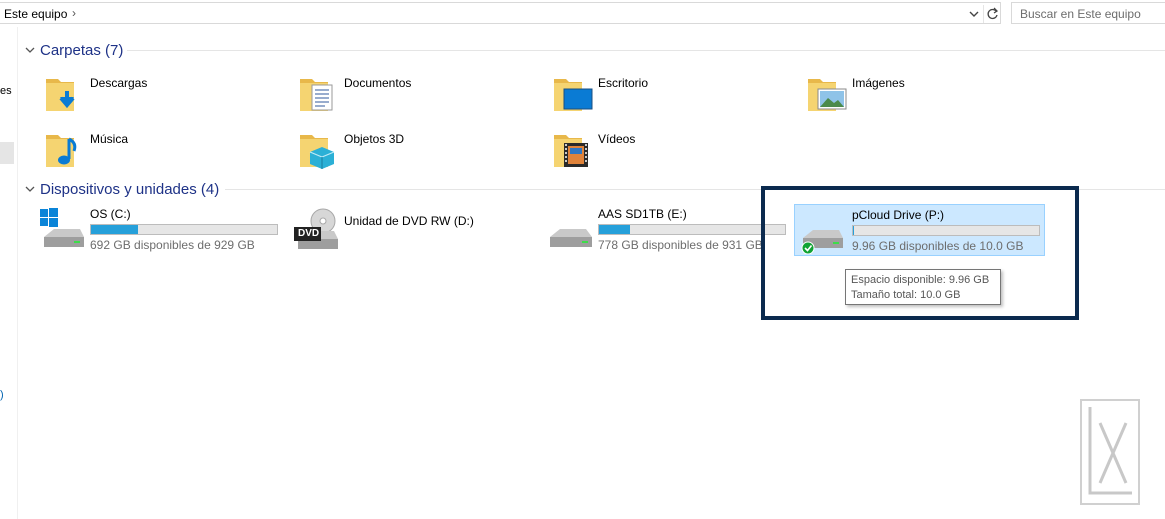  What do you see at coordinates (906, 295) in the screenshot?
I see `tooltip-total-size: Tamaño total: 10.0 GB` at bounding box center [906, 295].